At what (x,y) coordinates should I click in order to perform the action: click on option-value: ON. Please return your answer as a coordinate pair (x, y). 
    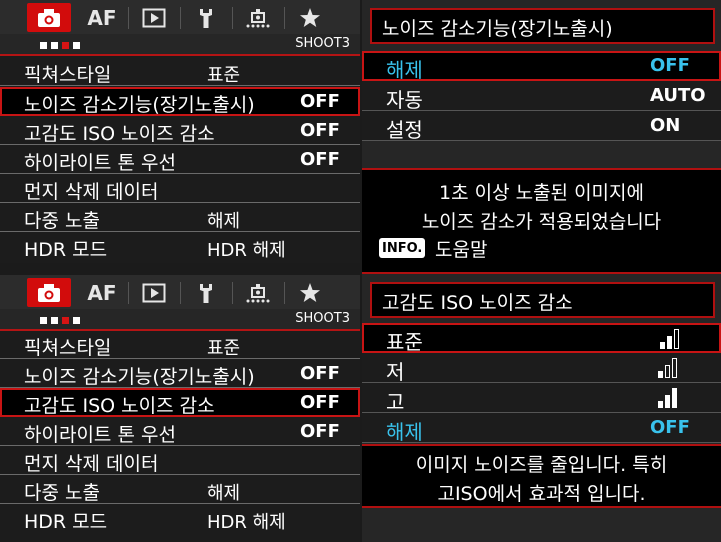
    Looking at the image, I should click on (665, 125).